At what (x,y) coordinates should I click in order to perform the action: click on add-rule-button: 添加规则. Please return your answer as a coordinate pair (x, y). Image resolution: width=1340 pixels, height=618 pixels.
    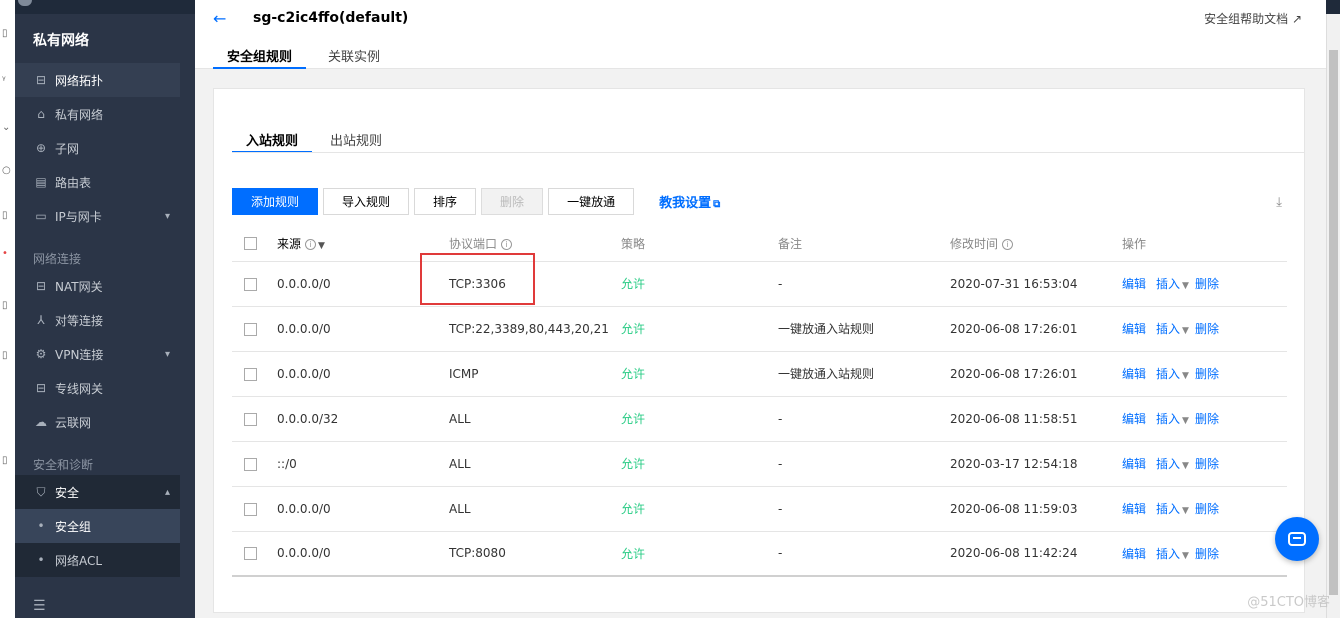
    Looking at the image, I should click on (275, 201).